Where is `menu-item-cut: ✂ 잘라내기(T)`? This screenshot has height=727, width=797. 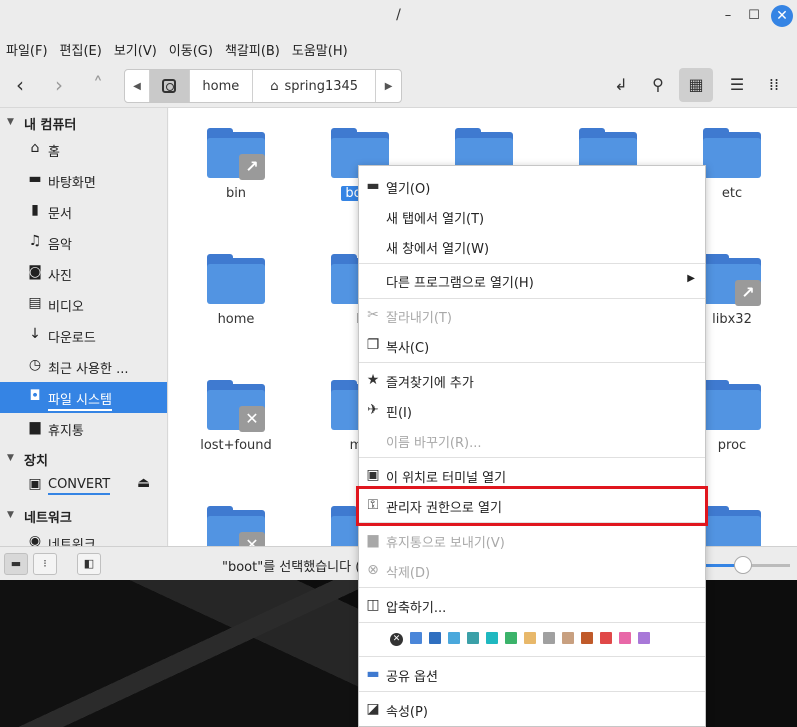 menu-item-cut: ✂ 잘라내기(T) is located at coordinates (532, 315).